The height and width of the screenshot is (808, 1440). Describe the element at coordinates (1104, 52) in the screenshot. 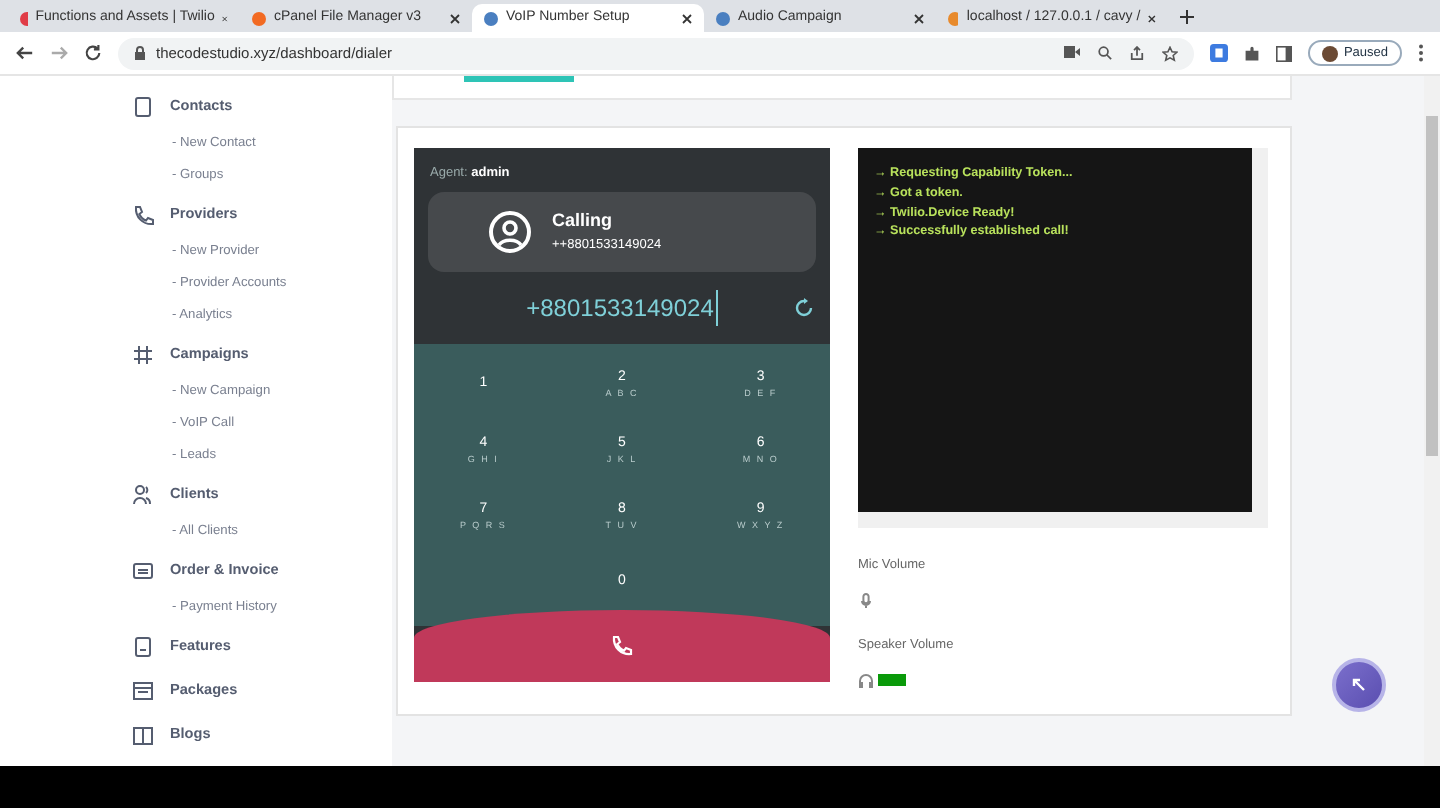

I see `zoom-icon` at that location.